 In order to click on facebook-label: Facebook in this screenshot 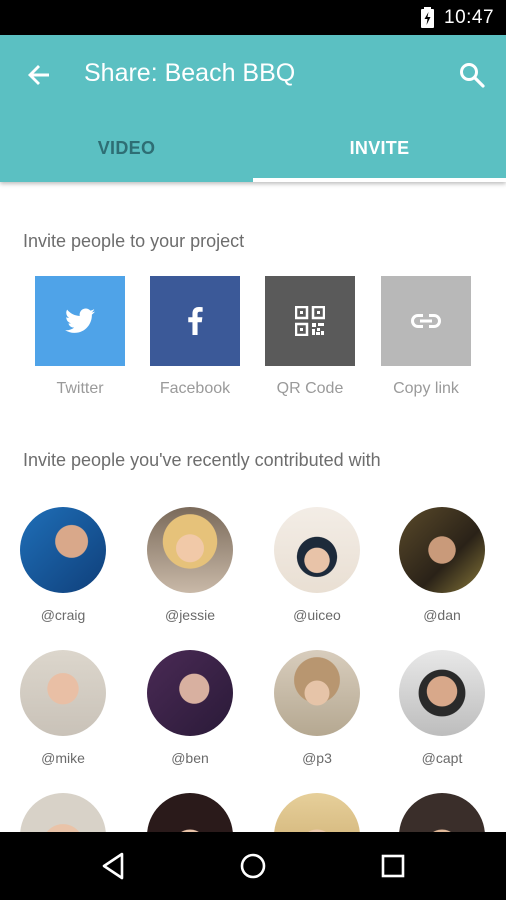, I will do `click(195, 388)`.